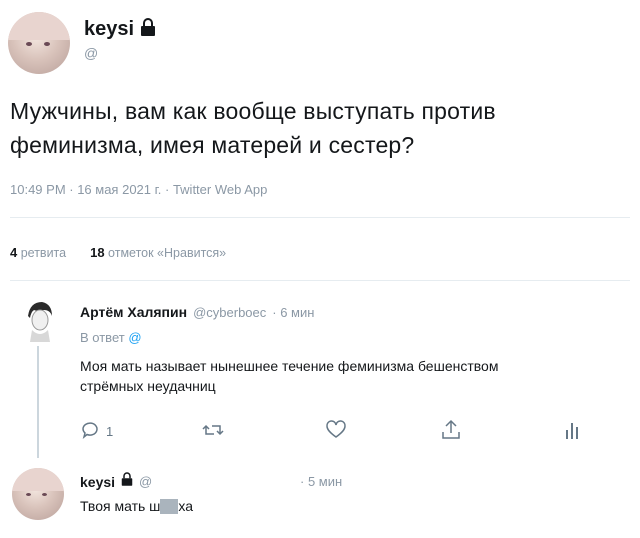  I want to click on reply1-replying-to: В ответ @, so click(111, 337).